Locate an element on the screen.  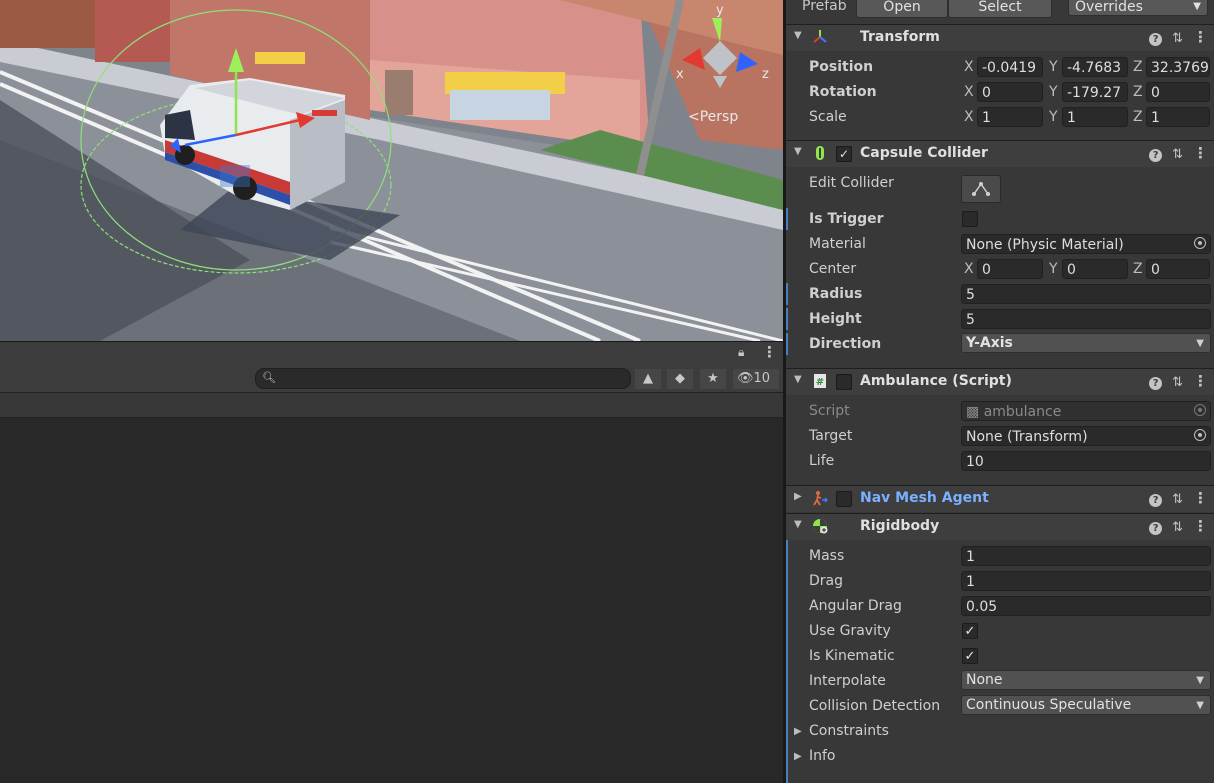
height-field: 5 is located at coordinates (1086, 319).